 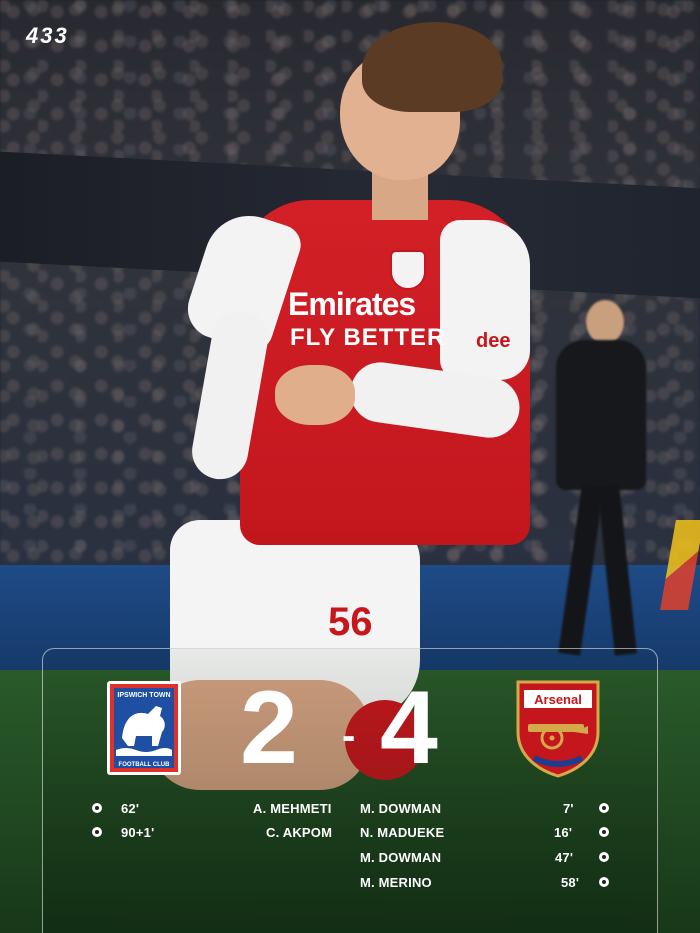 I want to click on away-goal-scorer-4: M. MERINO, so click(x=396, y=882).